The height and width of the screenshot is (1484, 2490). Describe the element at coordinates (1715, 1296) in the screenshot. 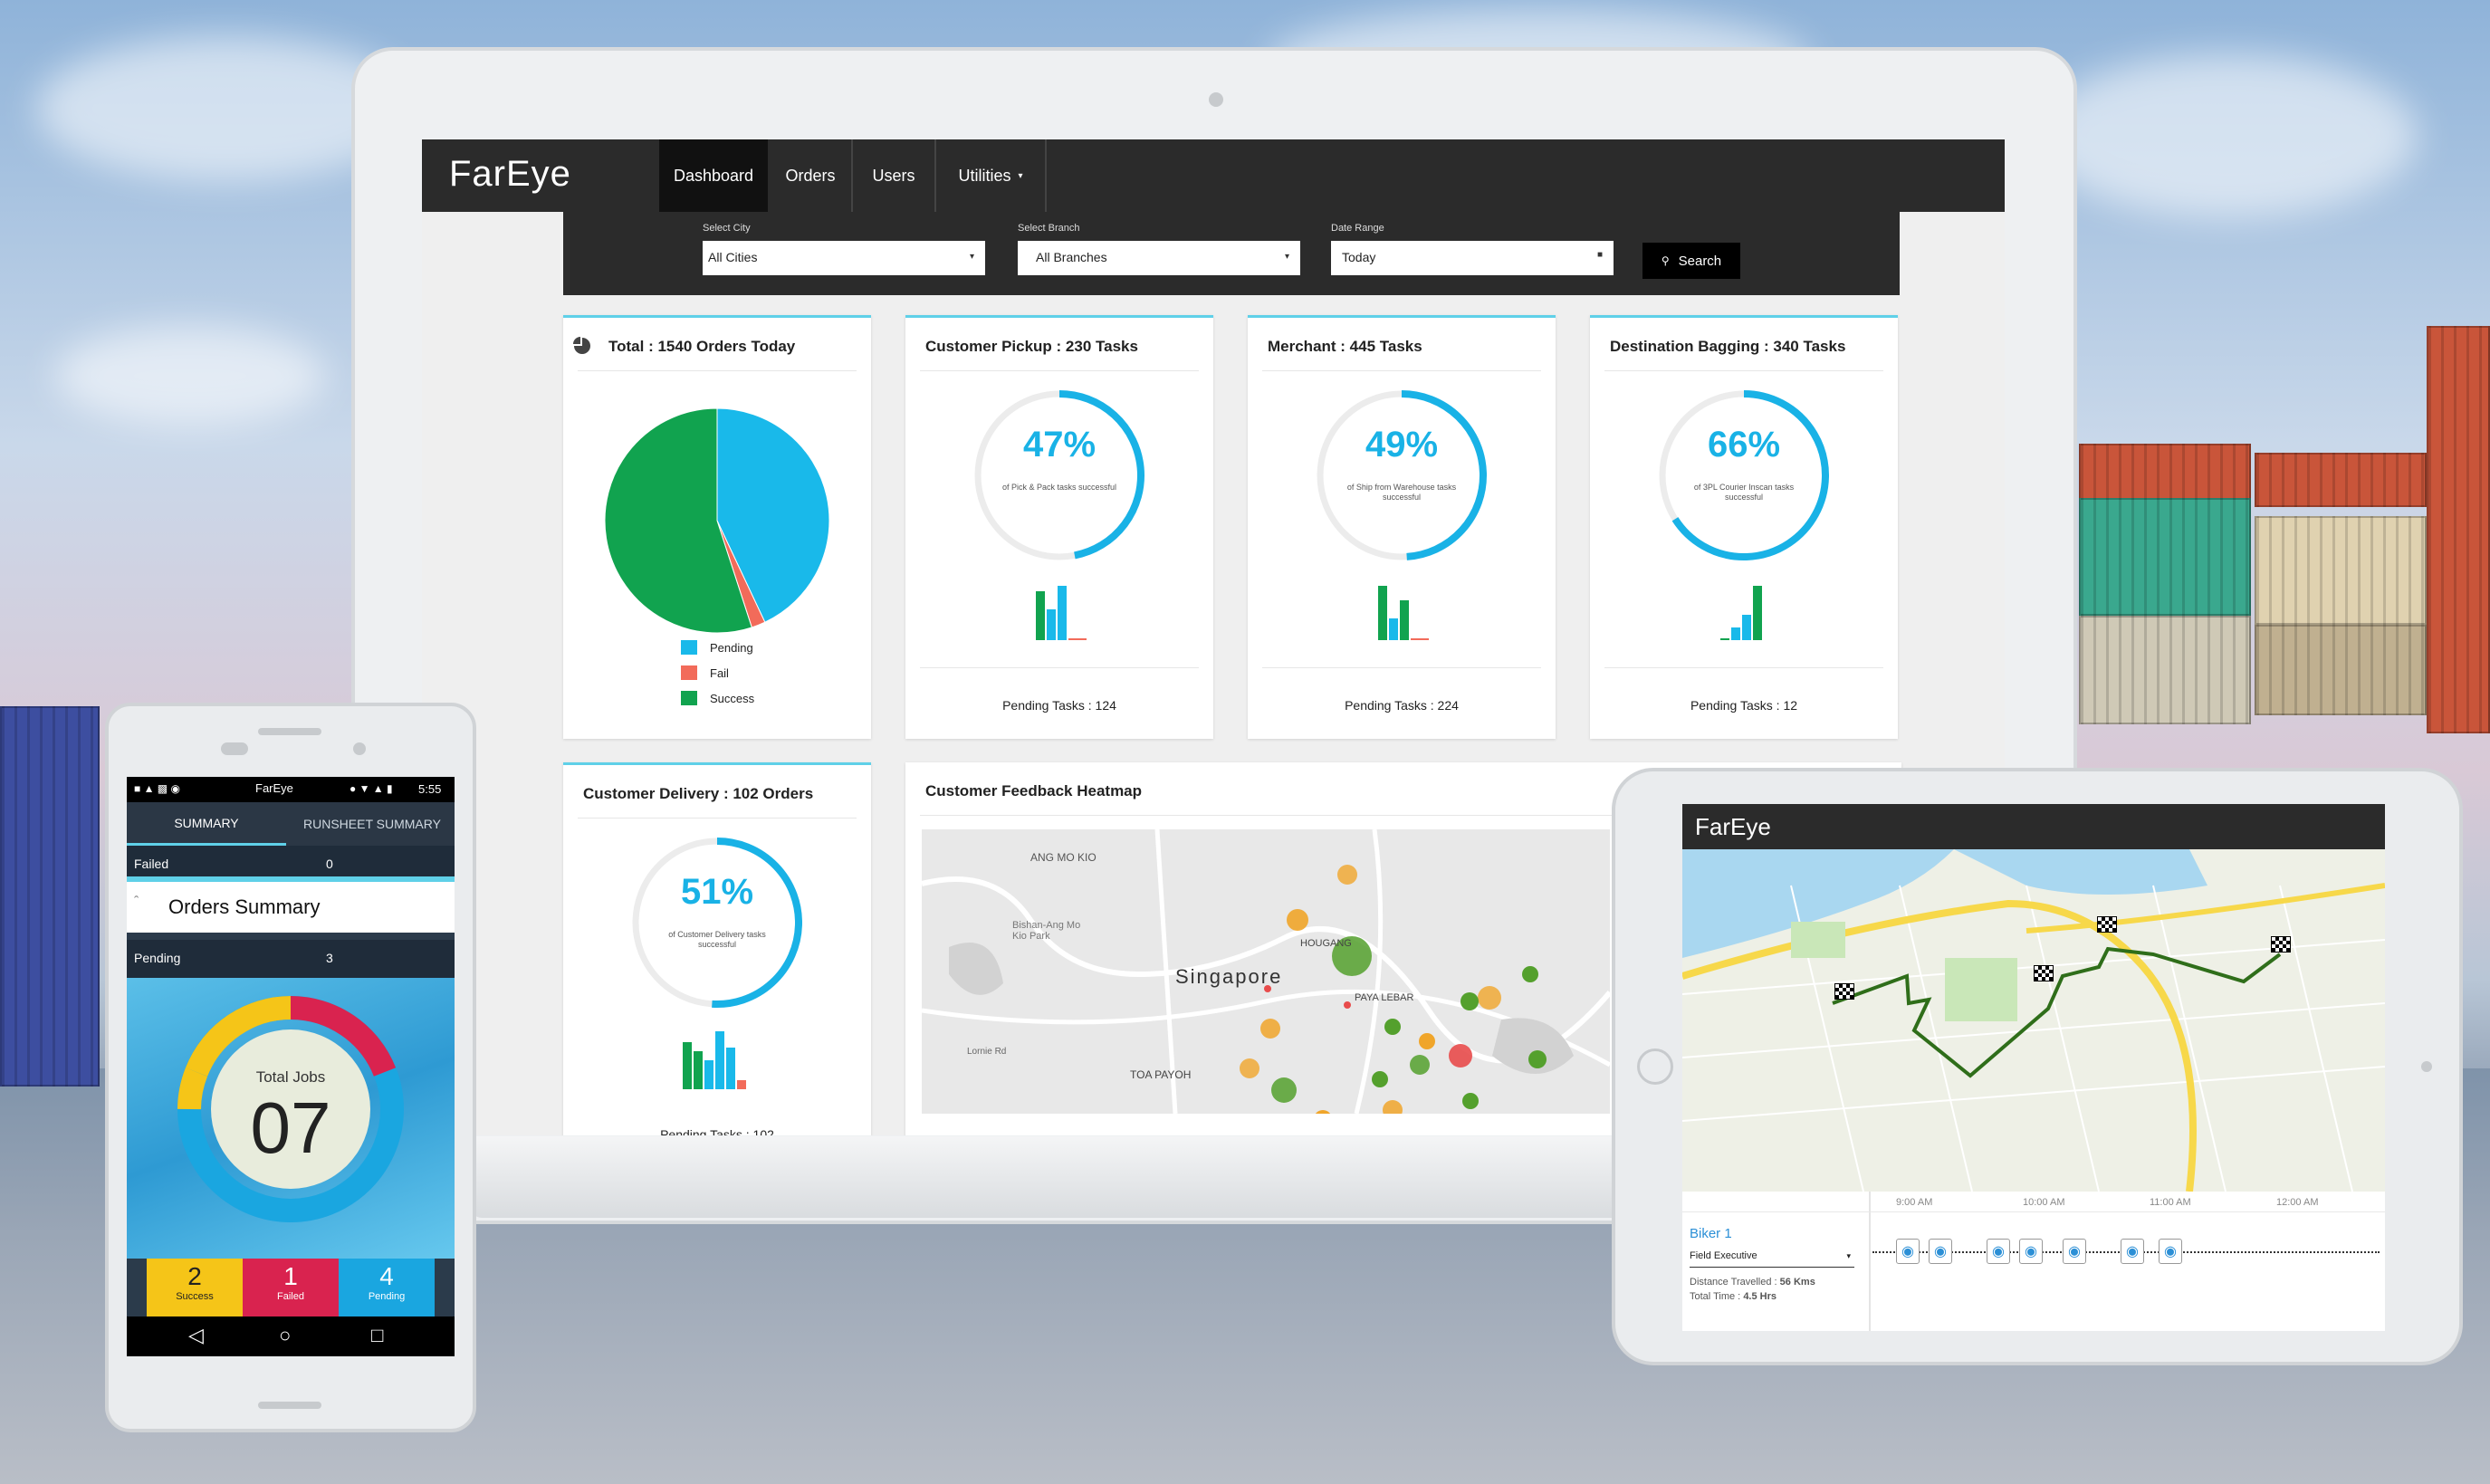

I see `time-label: Total Time :` at that location.